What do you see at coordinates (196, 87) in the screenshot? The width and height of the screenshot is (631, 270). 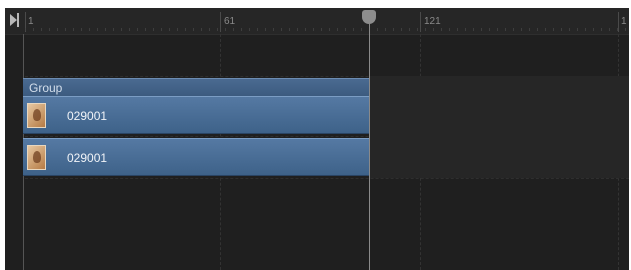 I see `group-track: Group` at bounding box center [196, 87].